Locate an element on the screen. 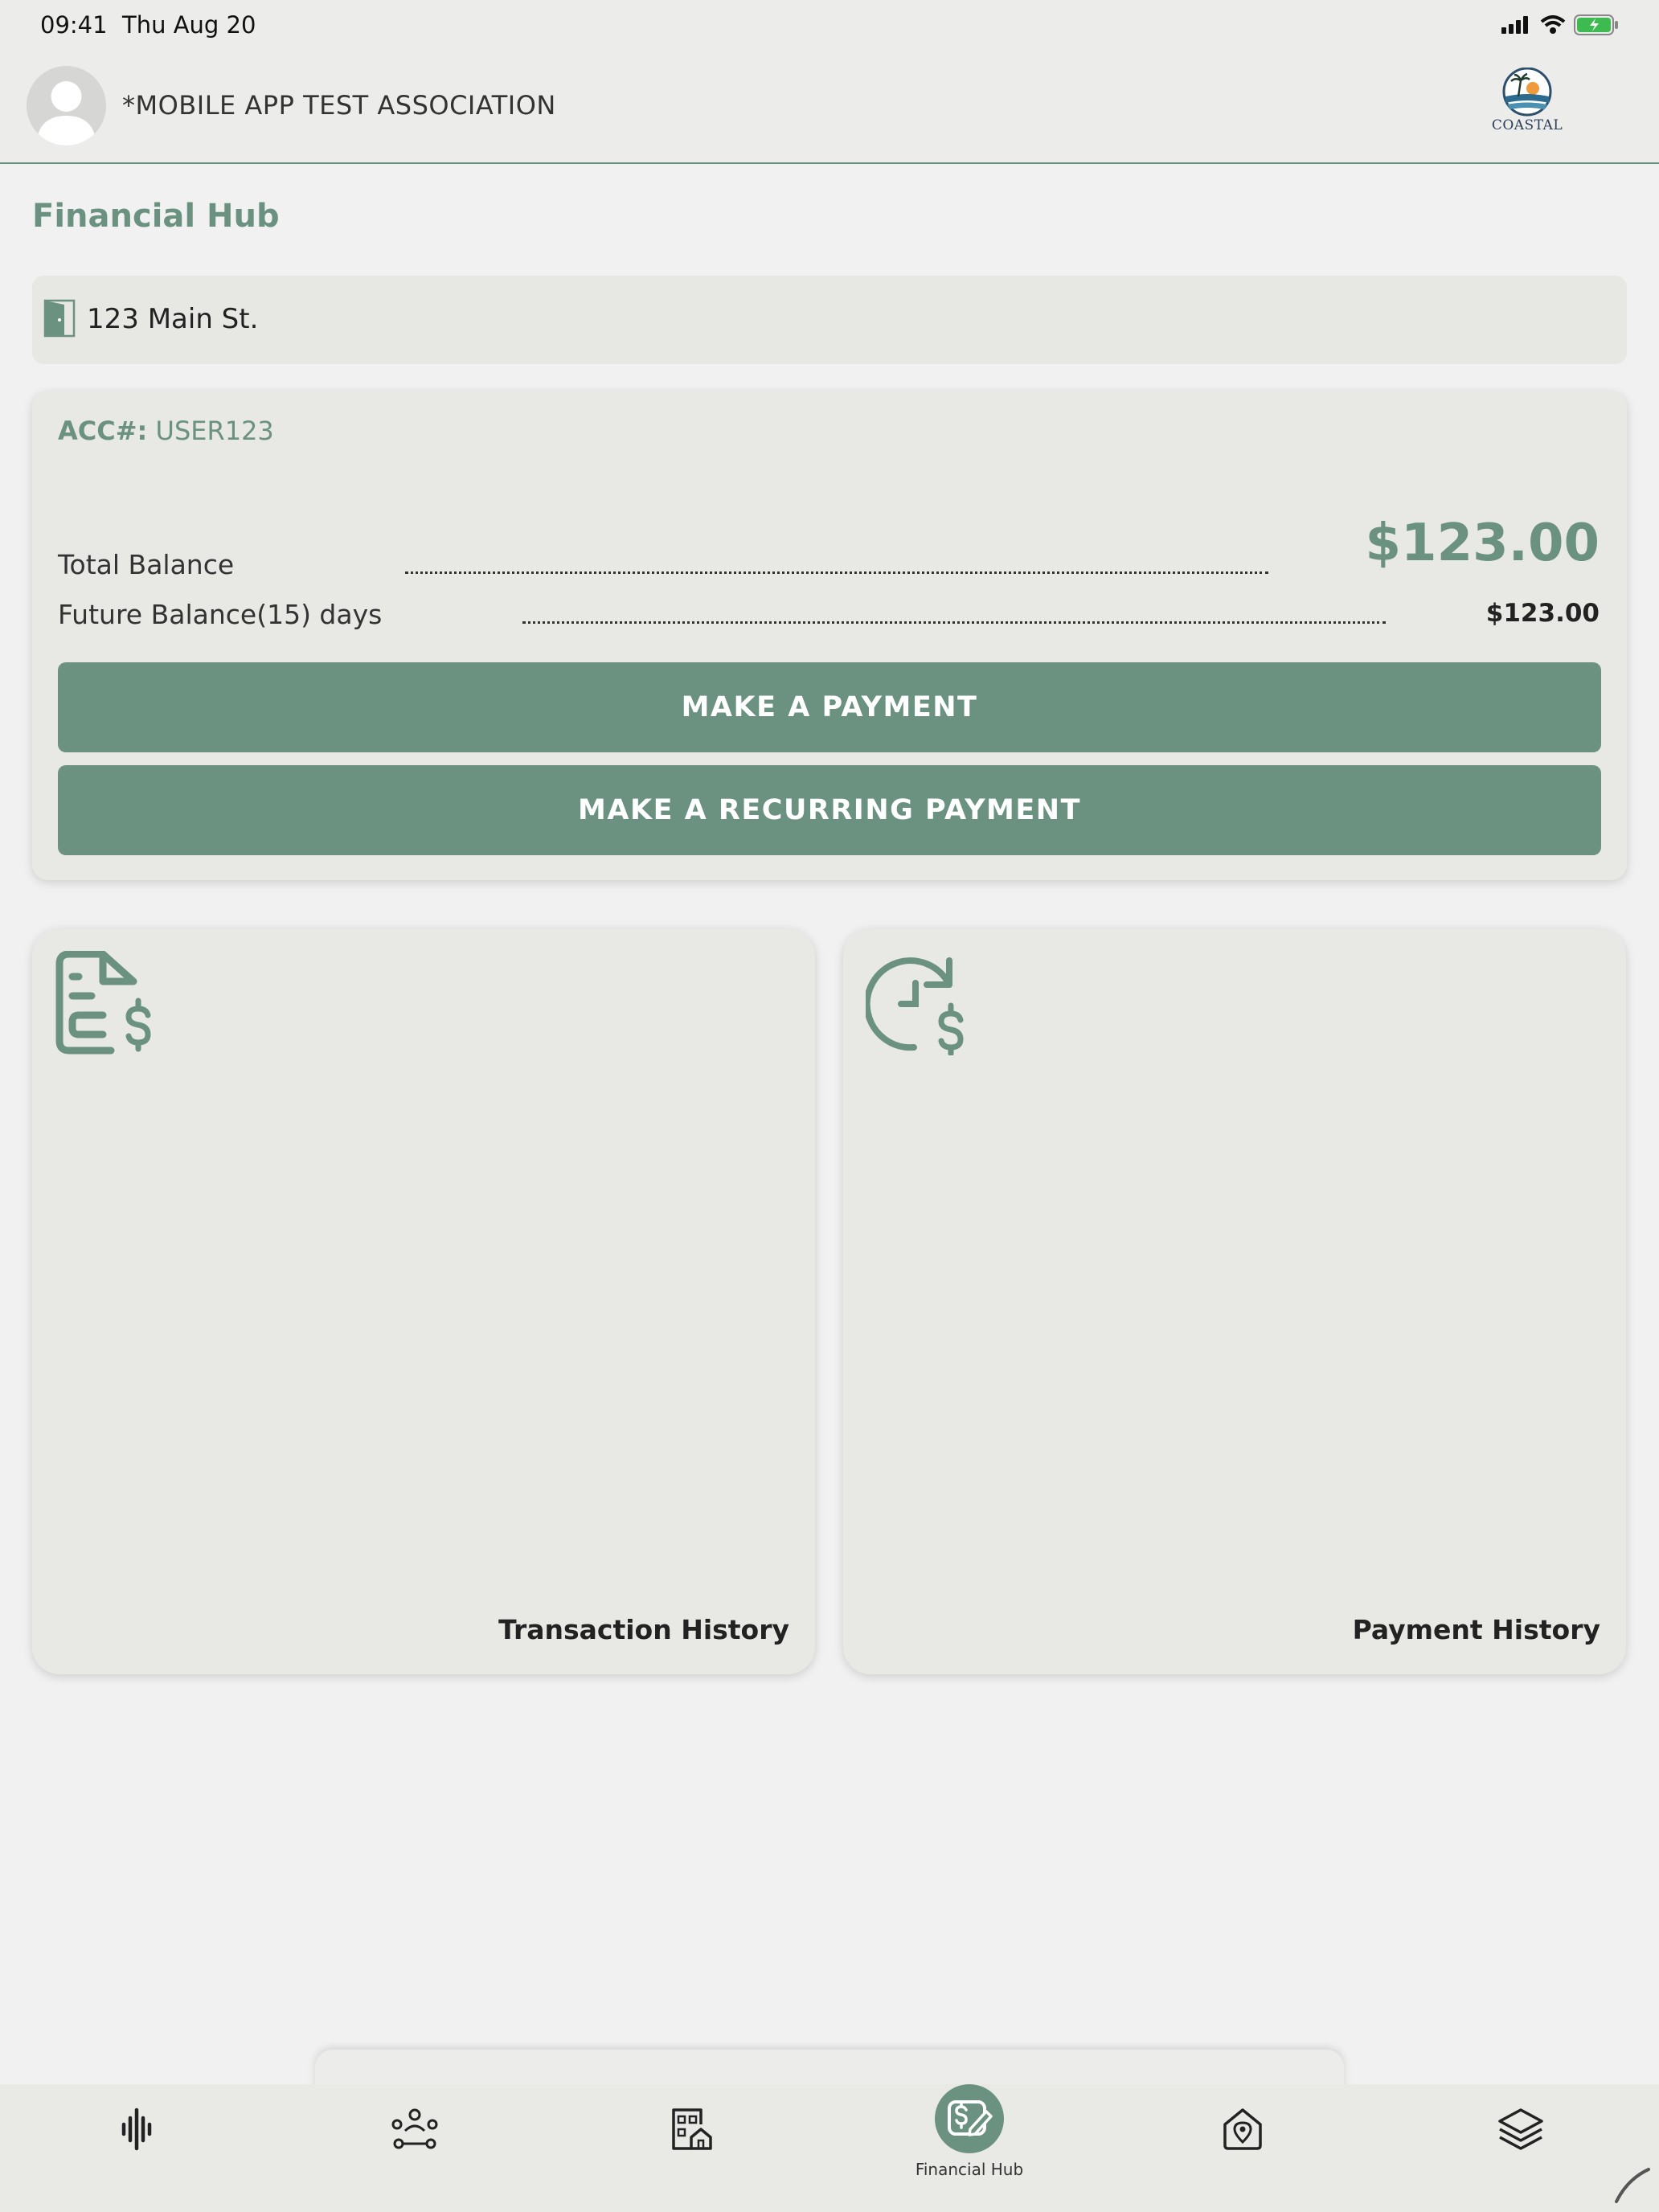 The image size is (1659, 2212). financial-hub-icon is located at coordinates (971, 2118).